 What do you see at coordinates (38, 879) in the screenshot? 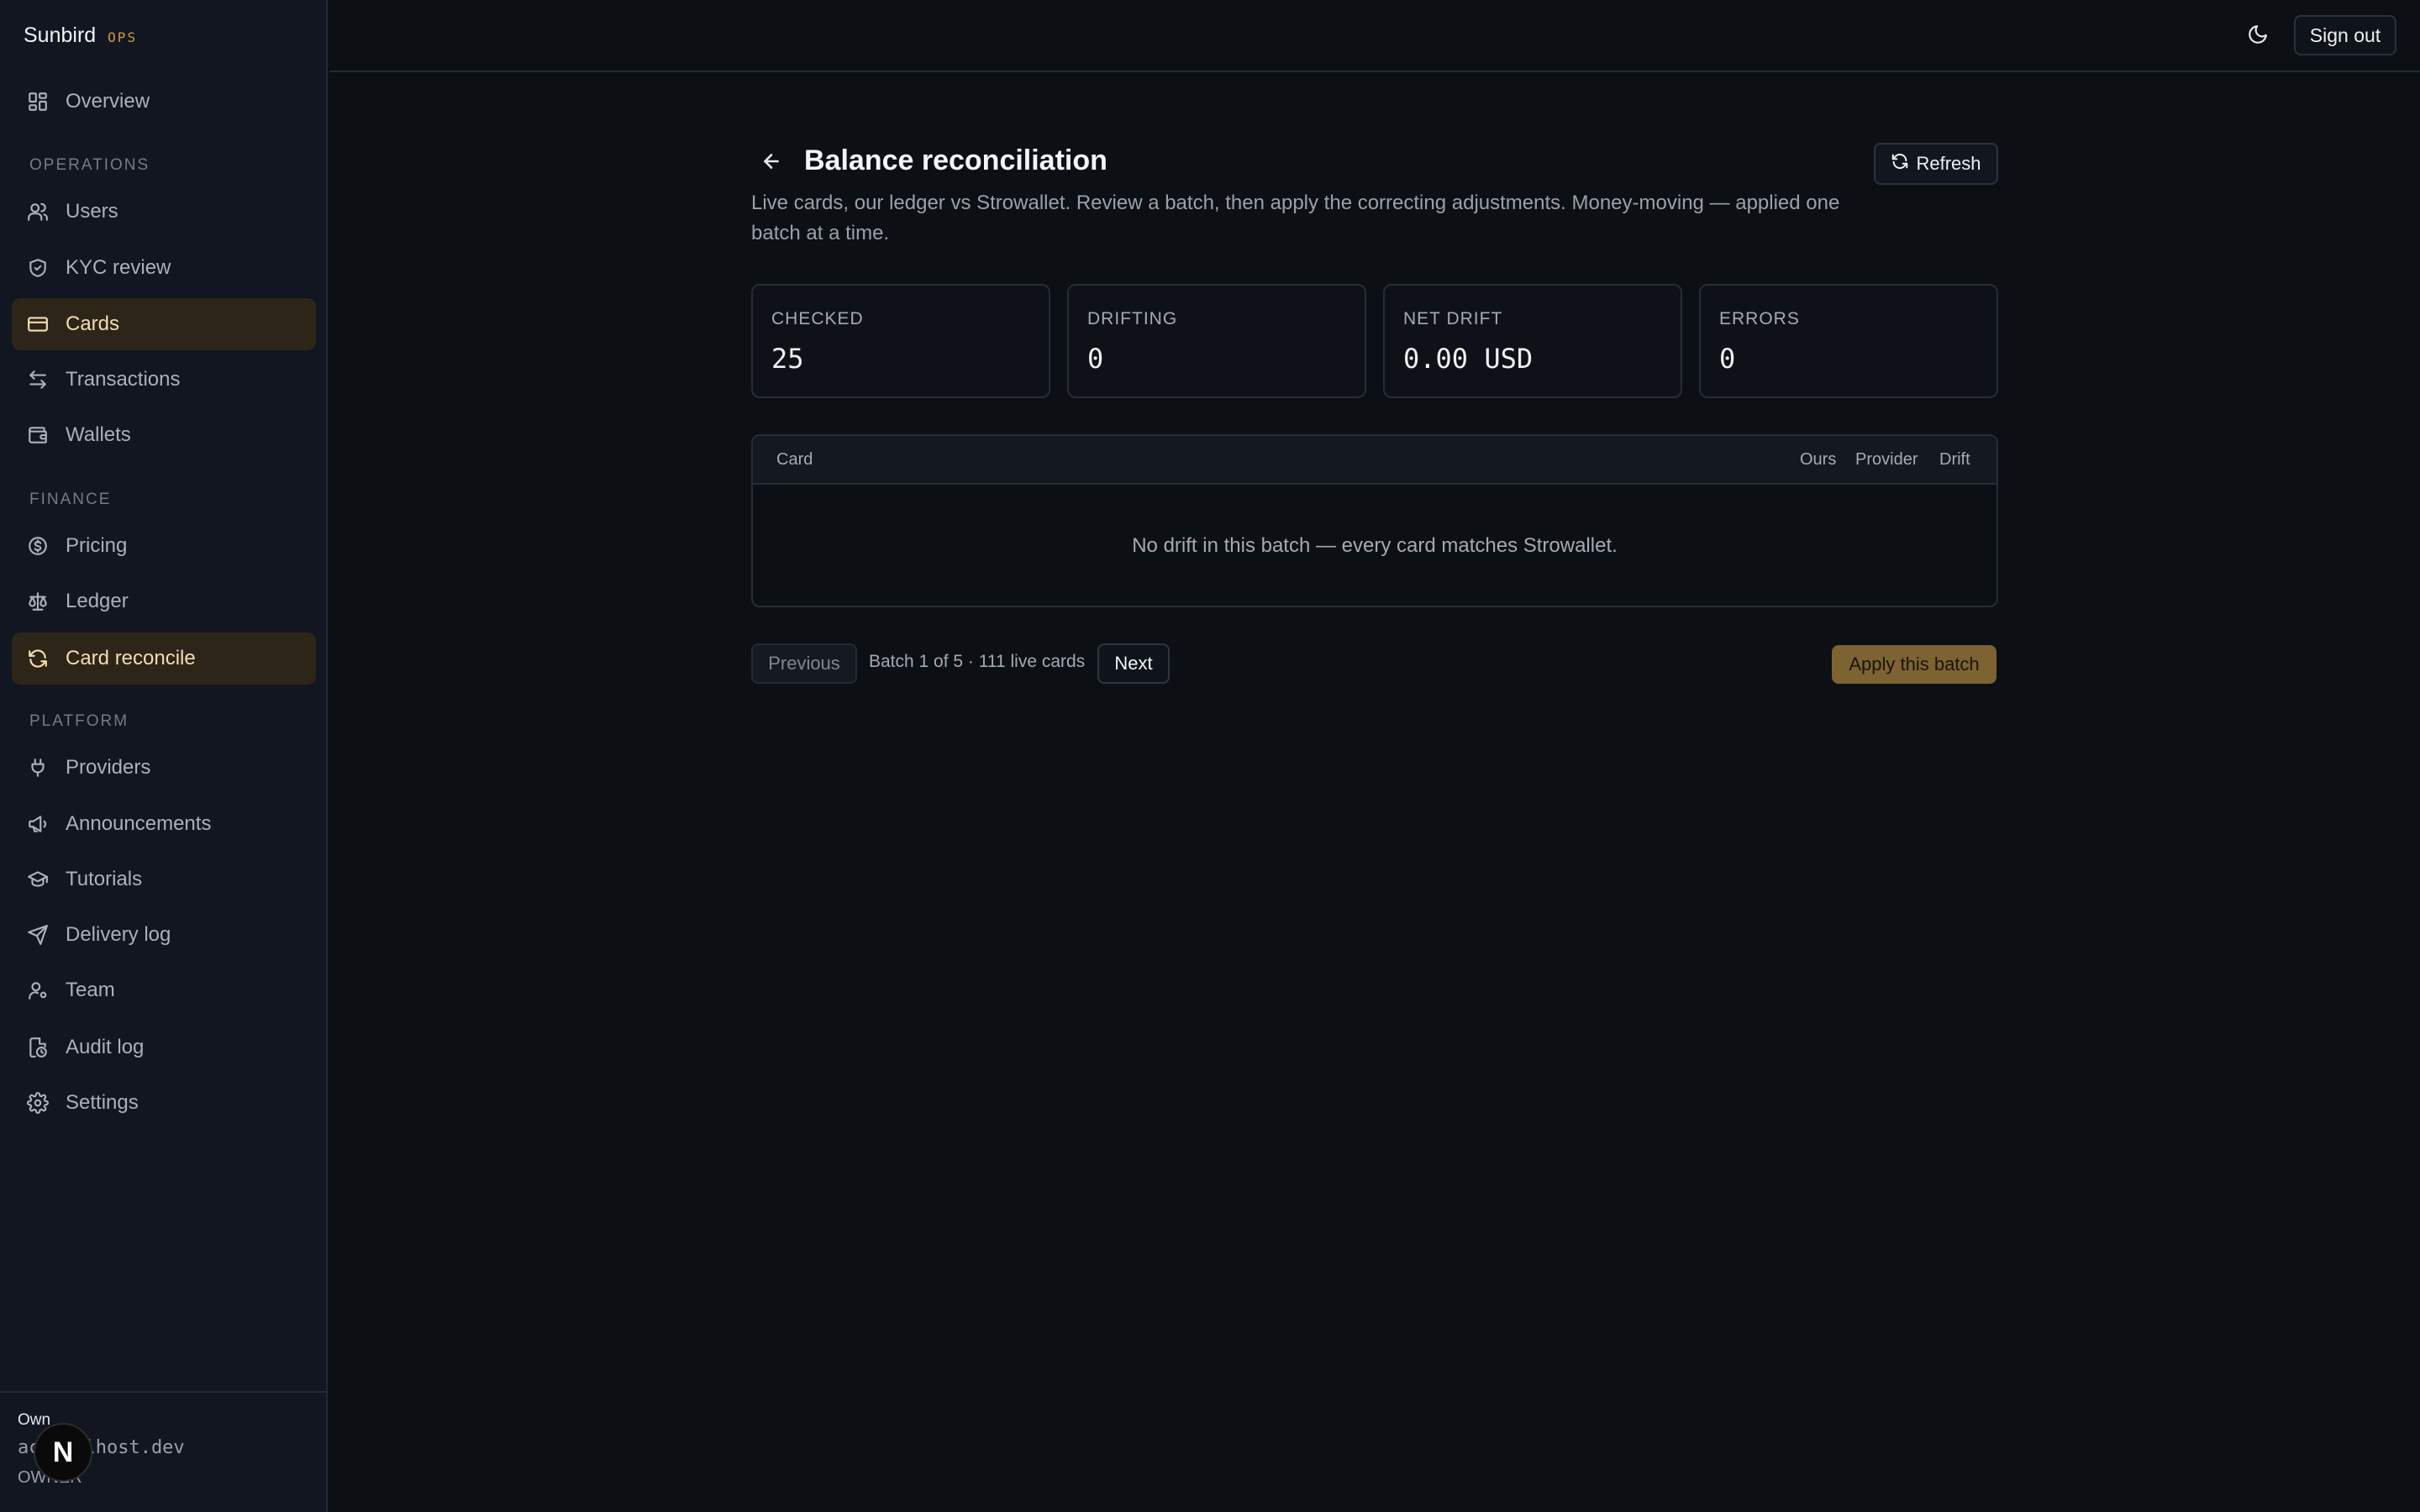
I see `graduation-cap-icon` at bounding box center [38, 879].